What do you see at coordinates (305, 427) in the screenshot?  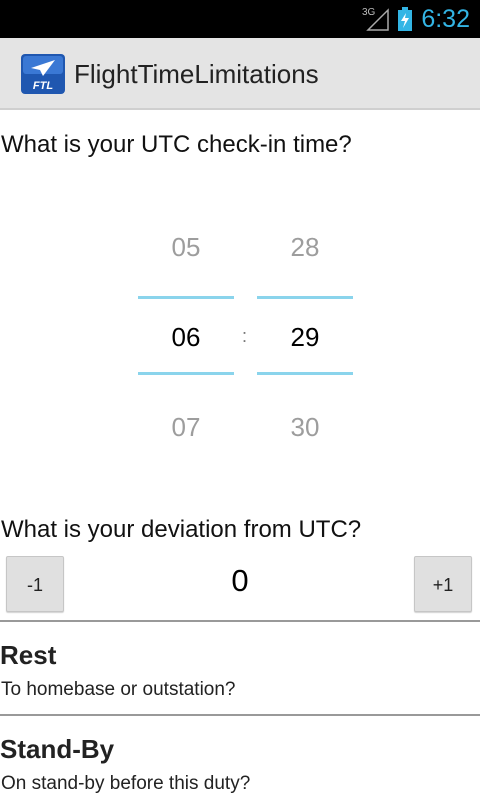 I see `minute-below: 30` at bounding box center [305, 427].